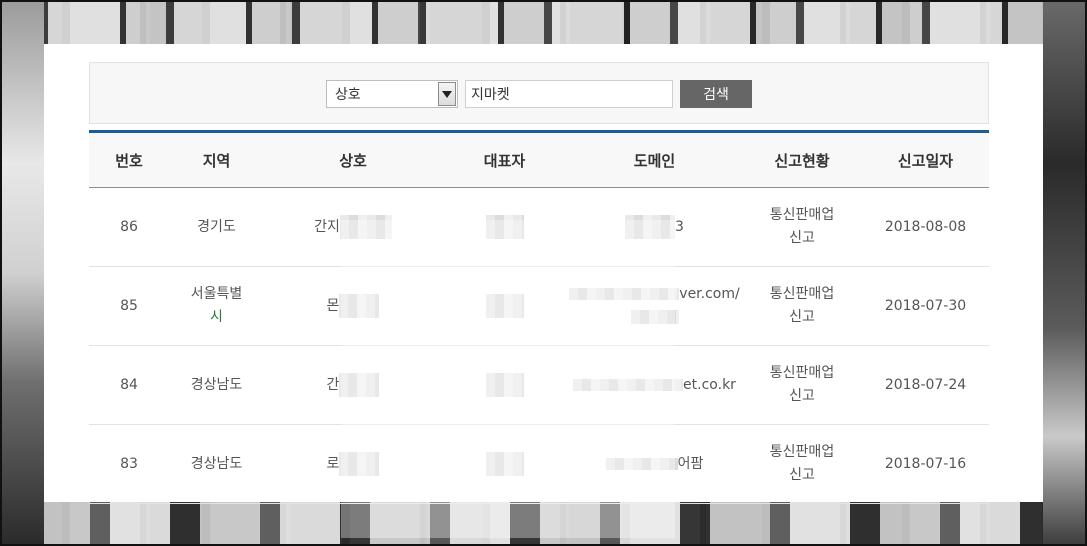 The height and width of the screenshot is (546, 1087). I want to click on header-region: 지역, so click(216, 160).